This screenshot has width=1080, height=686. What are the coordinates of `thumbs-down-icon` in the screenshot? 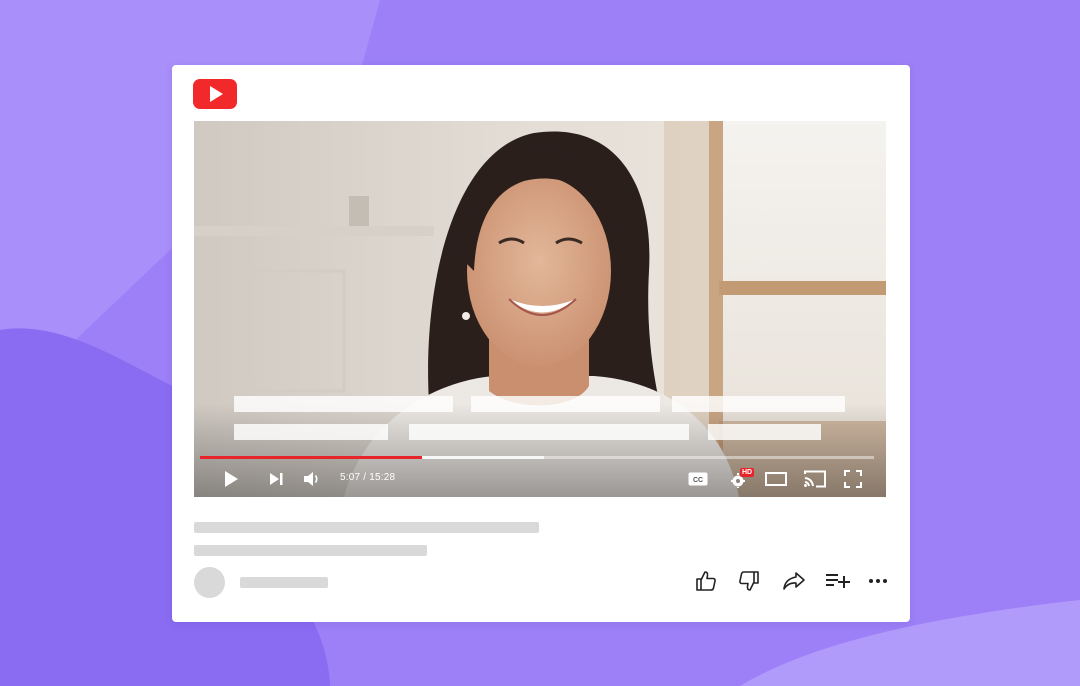 It's located at (749, 581).